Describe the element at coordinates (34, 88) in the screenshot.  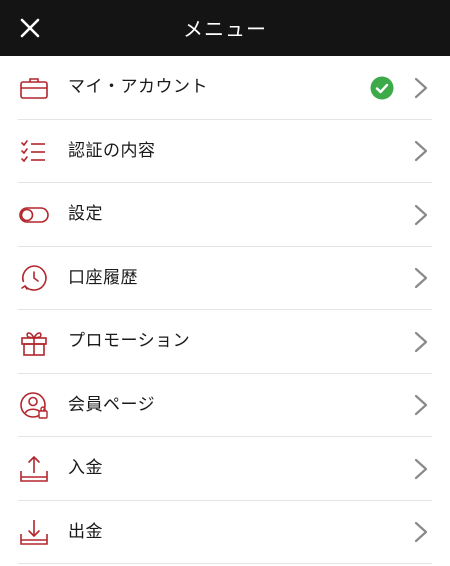
I see `briefcase-icon` at that location.